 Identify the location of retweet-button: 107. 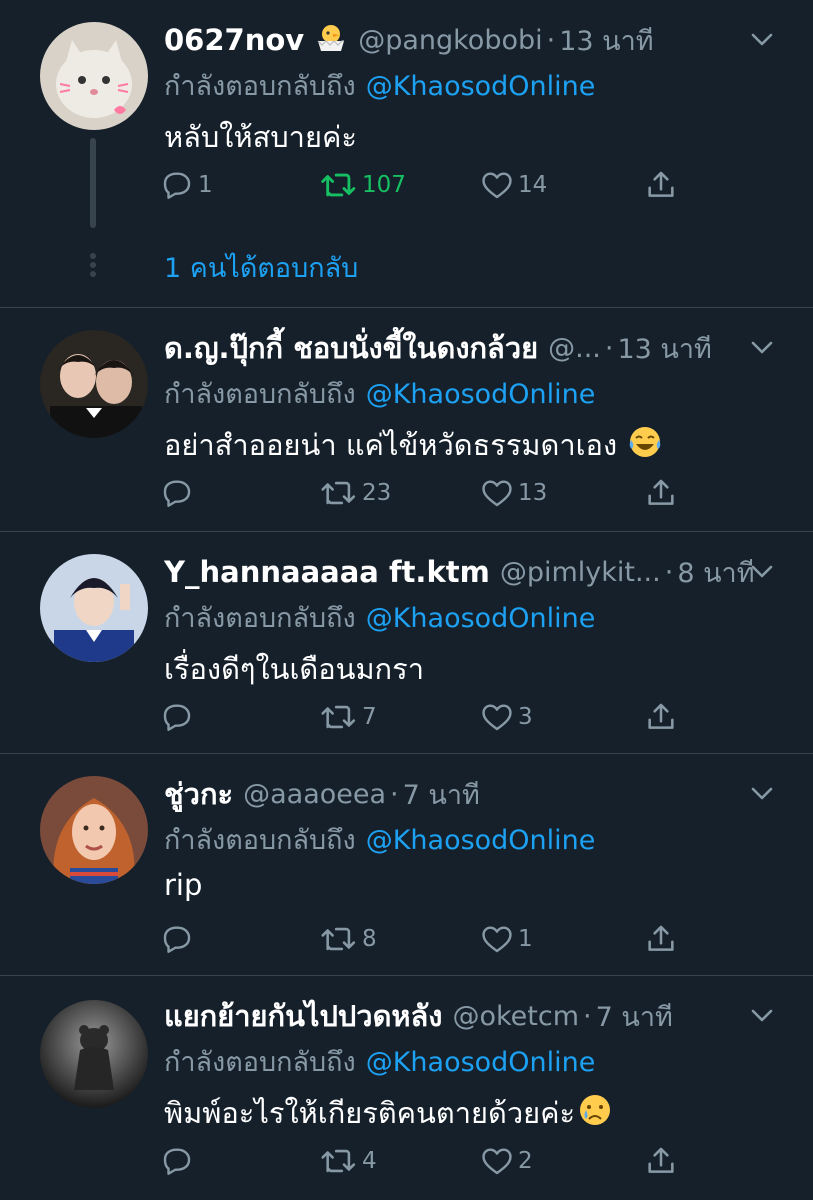
(363, 185).